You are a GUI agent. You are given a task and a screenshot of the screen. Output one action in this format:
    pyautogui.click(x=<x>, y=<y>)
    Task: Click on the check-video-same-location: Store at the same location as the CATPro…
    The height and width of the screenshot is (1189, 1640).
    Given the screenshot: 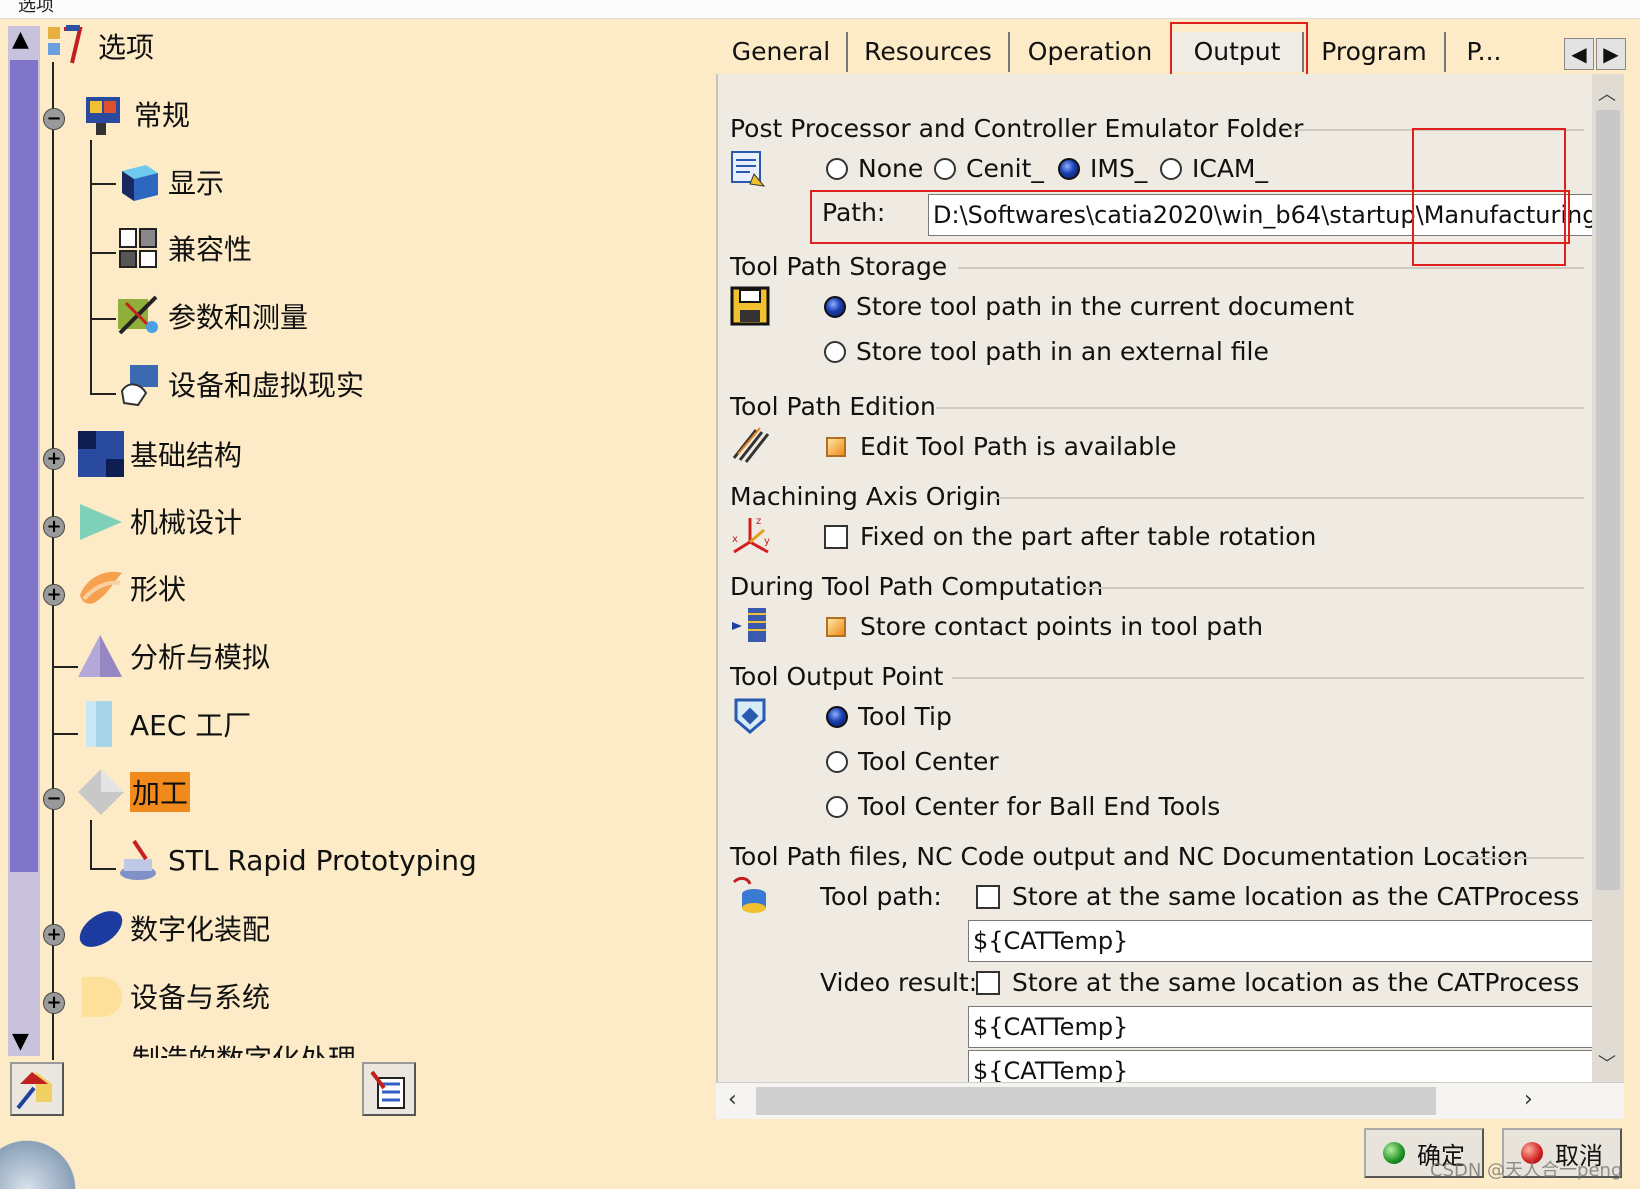 What is the action you would take?
    pyautogui.click(x=1277, y=982)
    